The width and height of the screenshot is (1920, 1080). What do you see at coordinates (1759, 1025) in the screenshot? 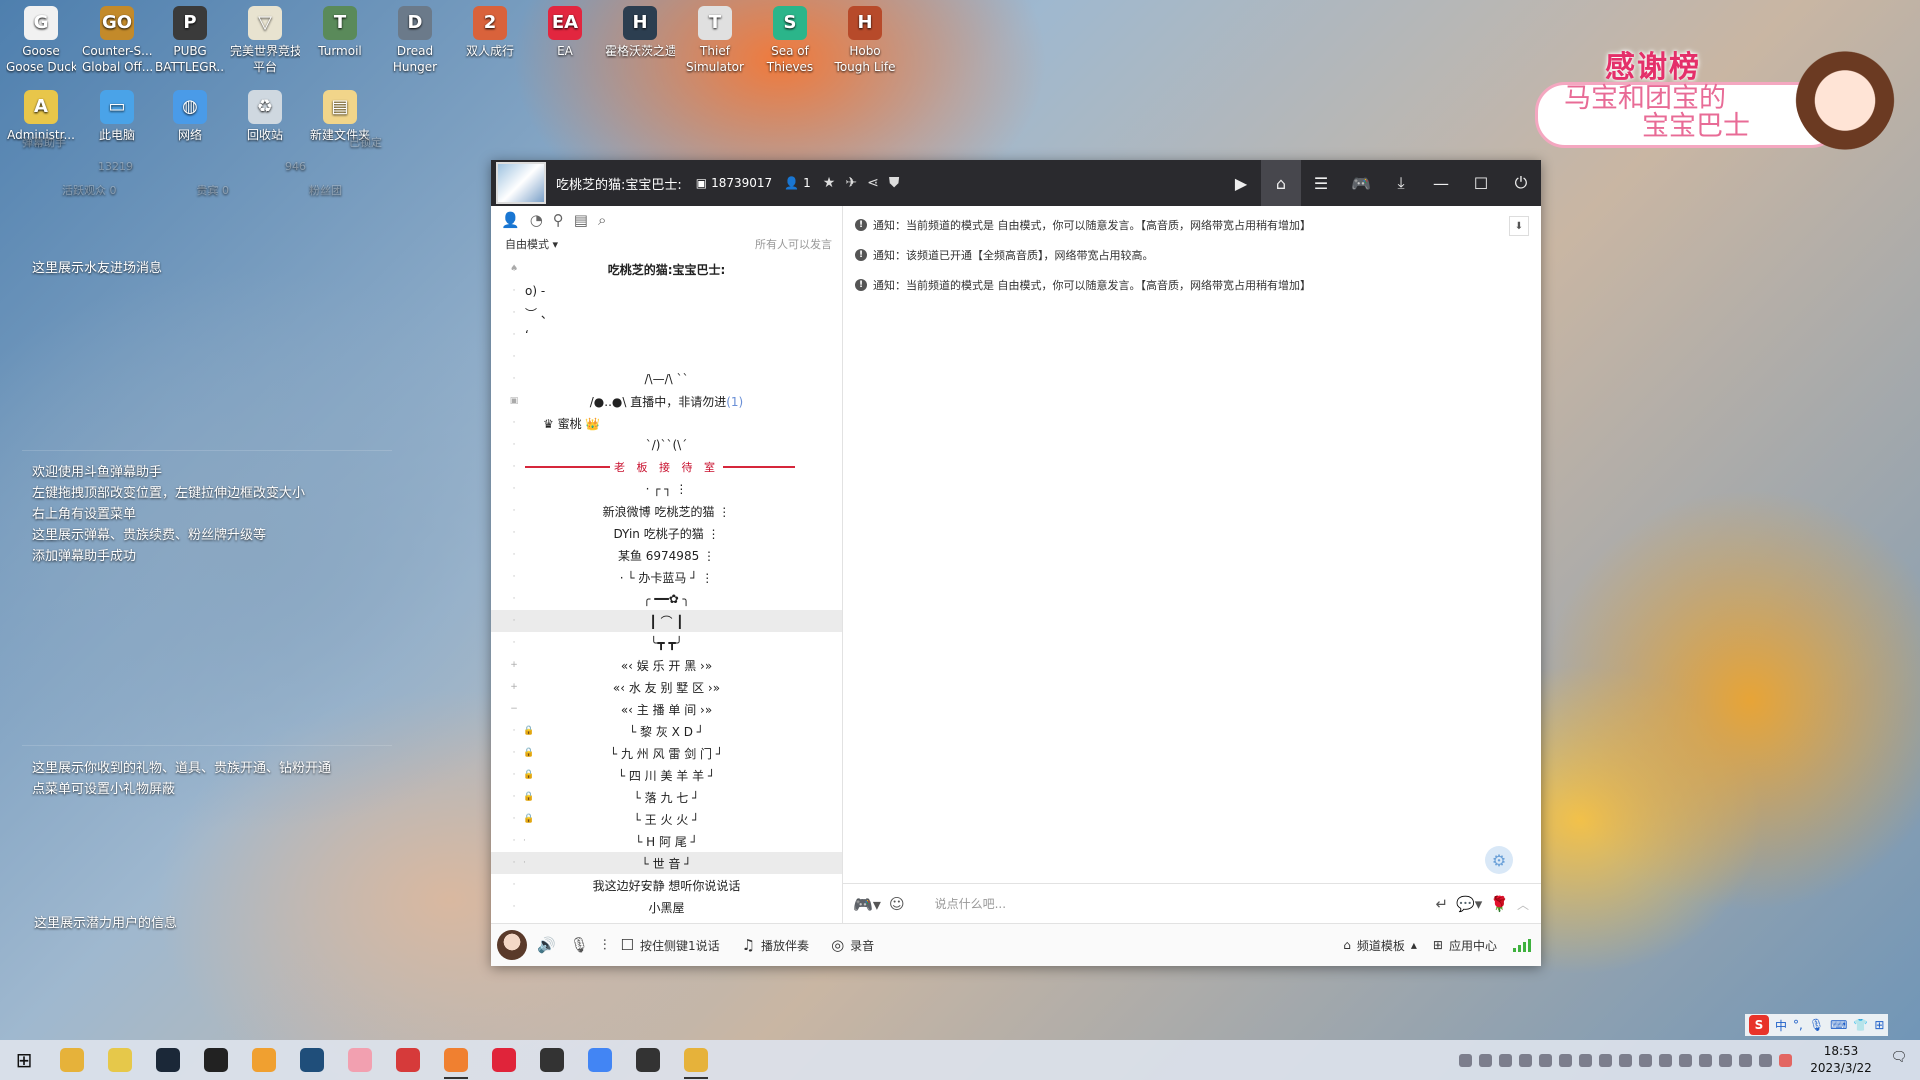
I see `sogou-icon: S` at bounding box center [1759, 1025].